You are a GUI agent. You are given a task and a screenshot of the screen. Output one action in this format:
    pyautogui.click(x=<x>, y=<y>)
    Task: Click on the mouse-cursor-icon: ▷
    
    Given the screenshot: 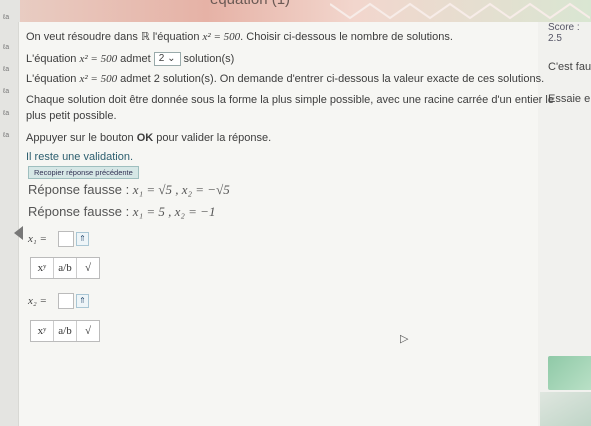 What is the action you would take?
    pyautogui.click(x=404, y=339)
    